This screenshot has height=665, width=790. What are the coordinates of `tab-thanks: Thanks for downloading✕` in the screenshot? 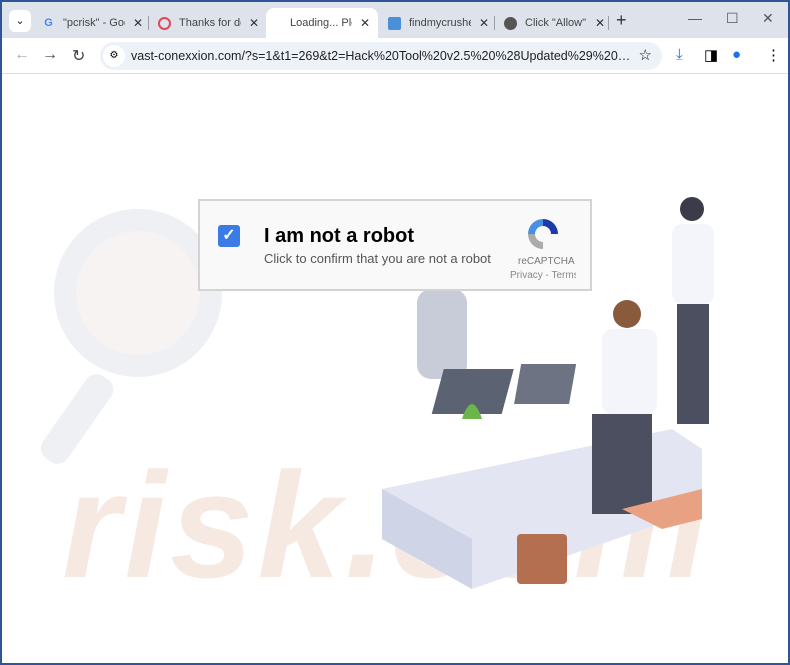 It's located at (208, 23).